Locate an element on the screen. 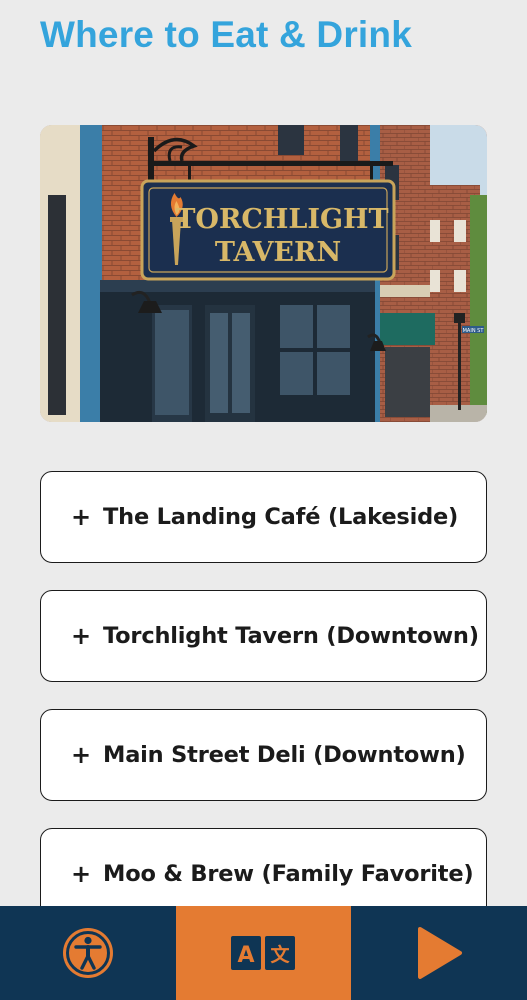  translate-glyph-b: 文 is located at coordinates (280, 954).